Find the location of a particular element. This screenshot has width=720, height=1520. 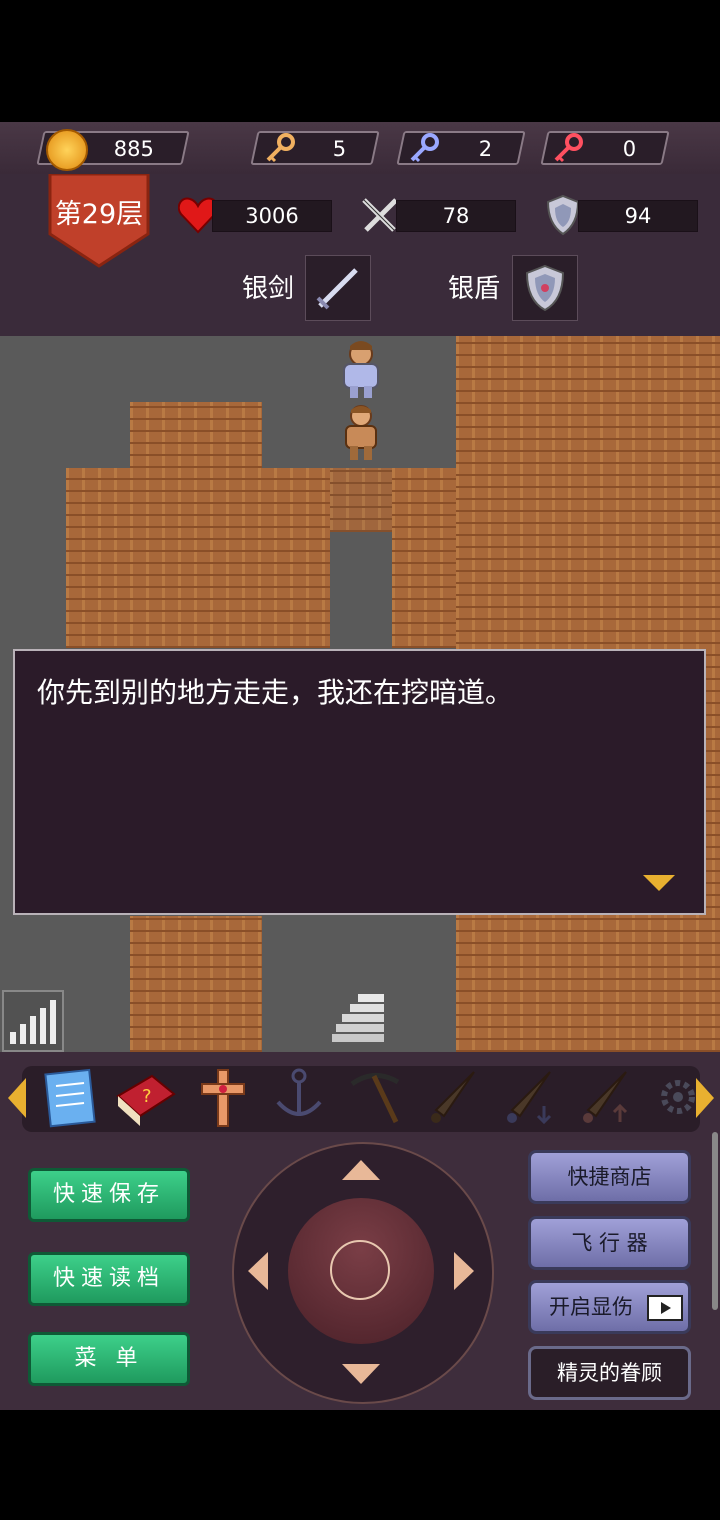

blue-key-icon is located at coordinates (424, 148).